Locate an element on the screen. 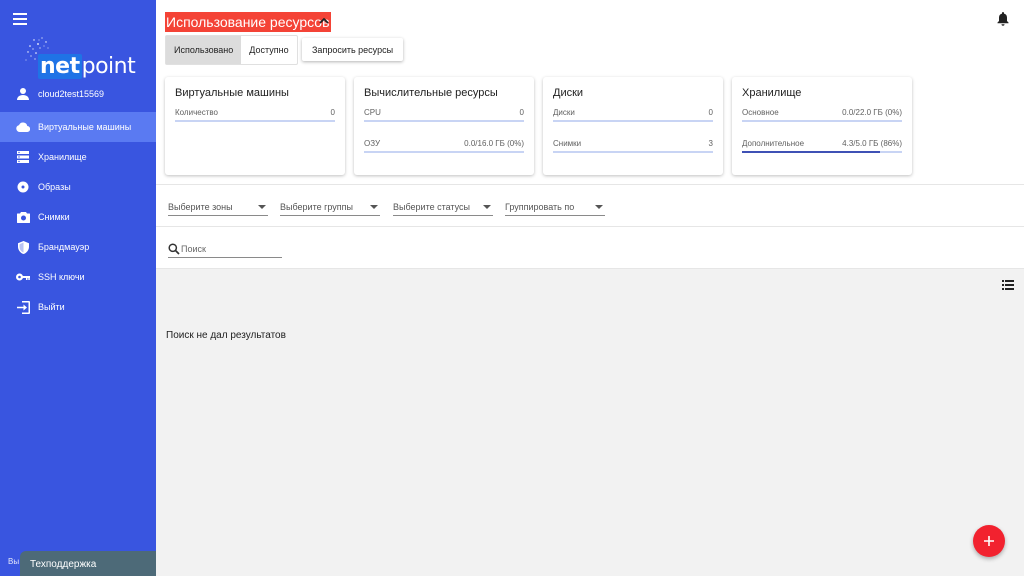 Image resolution: width=1024 pixels, height=576 pixels. statuses-select: Выберите статусы is located at coordinates (443, 206).